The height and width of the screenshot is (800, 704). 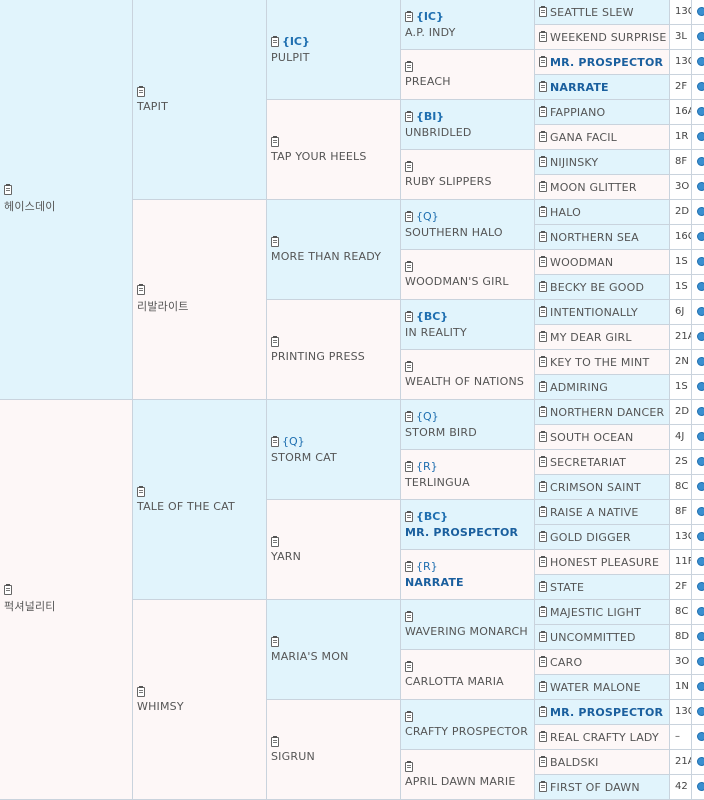 What do you see at coordinates (436, 332) in the screenshot?
I see `horse-name: IN REALITY` at bounding box center [436, 332].